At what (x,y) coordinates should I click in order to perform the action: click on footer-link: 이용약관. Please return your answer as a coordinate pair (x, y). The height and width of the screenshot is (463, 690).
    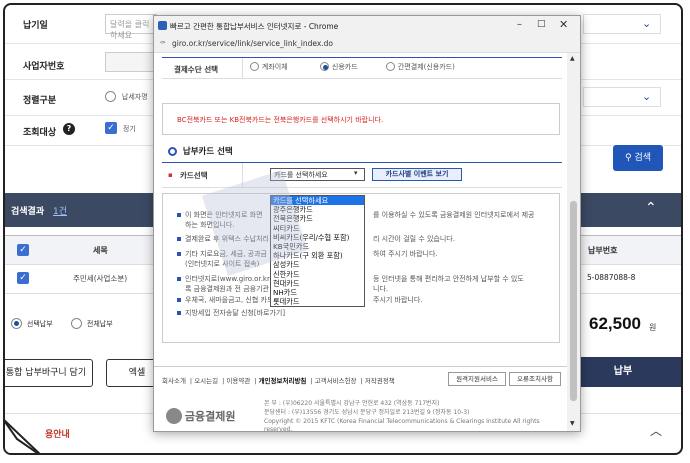
    Looking at the image, I should click on (238, 381).